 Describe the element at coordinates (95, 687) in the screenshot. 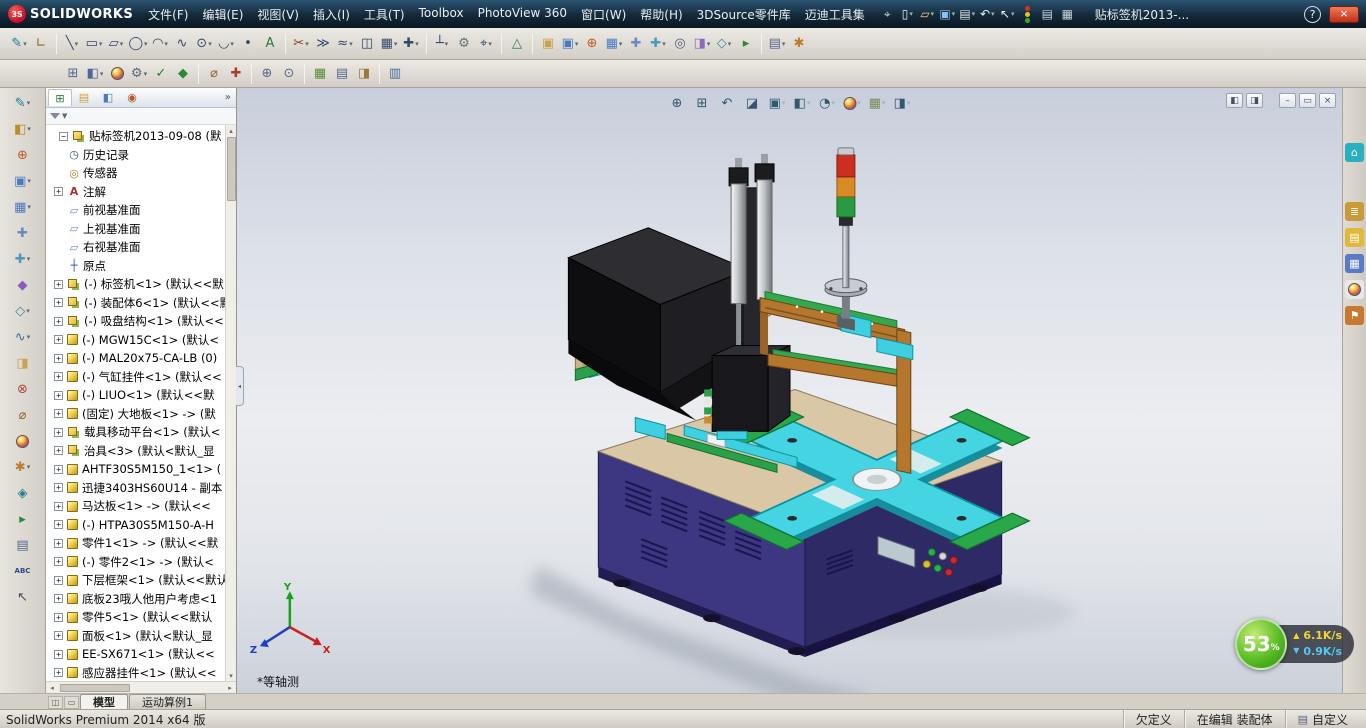

I see `horizontal-scroll-thumb` at that location.